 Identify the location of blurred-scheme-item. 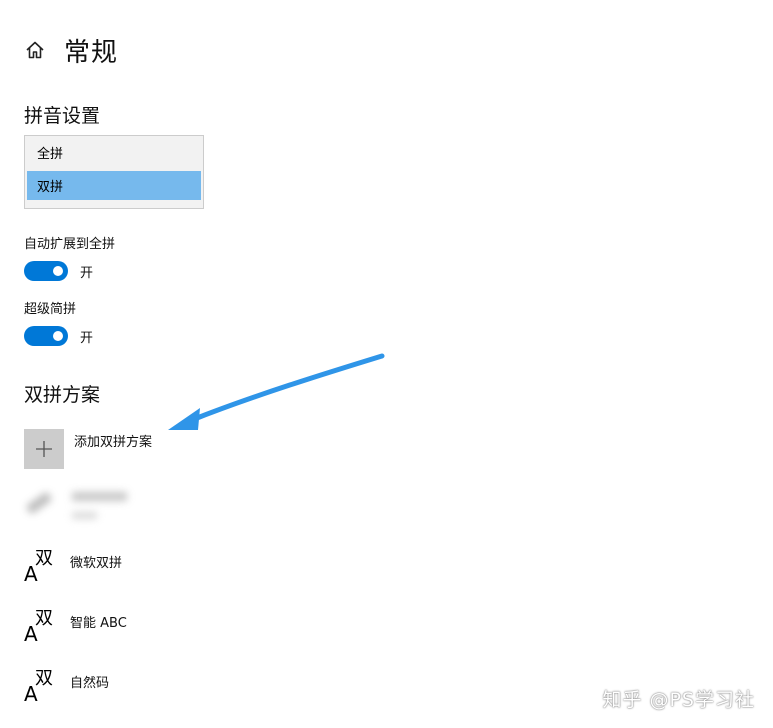
(82, 509).